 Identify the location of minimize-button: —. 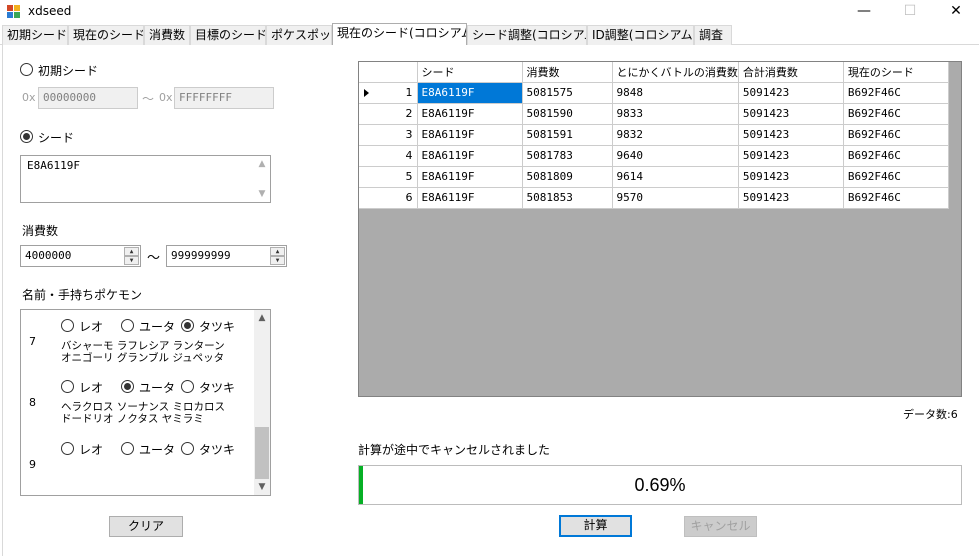
(864, 12).